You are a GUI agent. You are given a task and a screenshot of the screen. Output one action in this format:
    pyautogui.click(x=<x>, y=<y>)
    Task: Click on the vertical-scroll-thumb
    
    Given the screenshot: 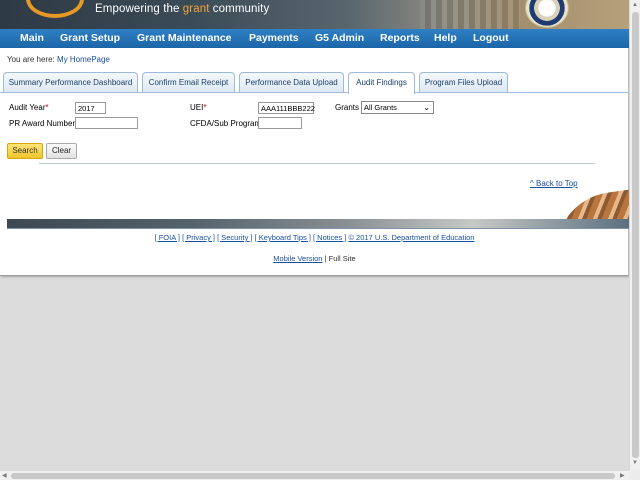 What is the action you would take?
    pyautogui.click(x=635, y=235)
    